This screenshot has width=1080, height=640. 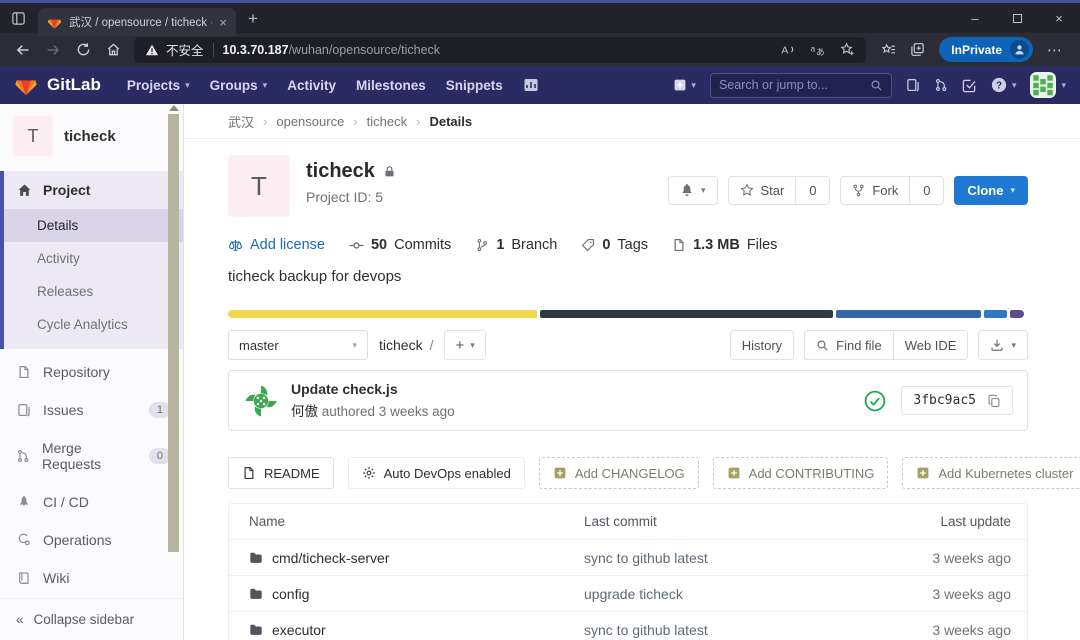 What do you see at coordinates (391, 85) in the screenshot?
I see `navbar-link-milestones: Milestones` at bounding box center [391, 85].